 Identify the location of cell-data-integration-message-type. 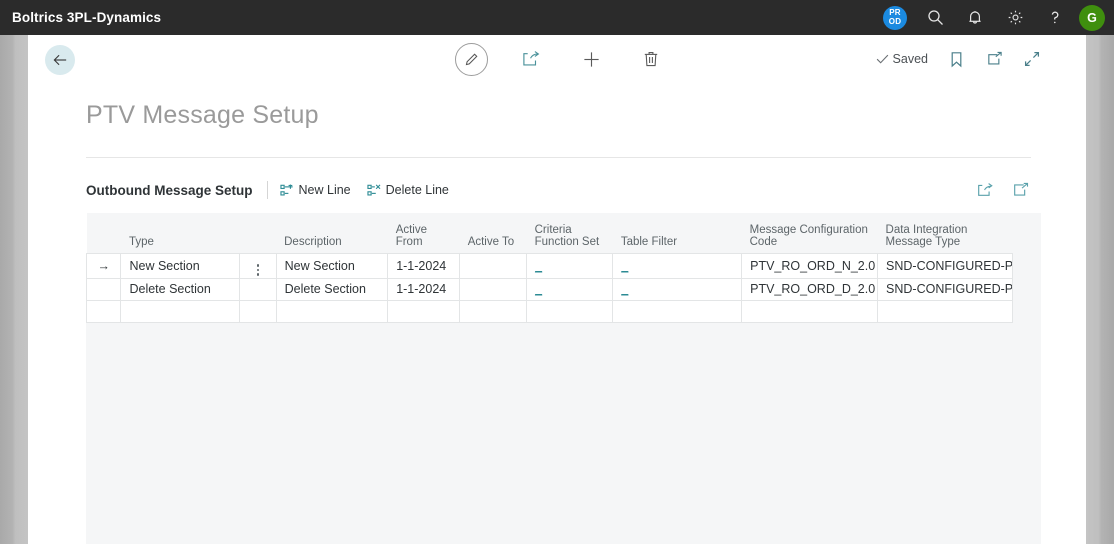
(945, 311).